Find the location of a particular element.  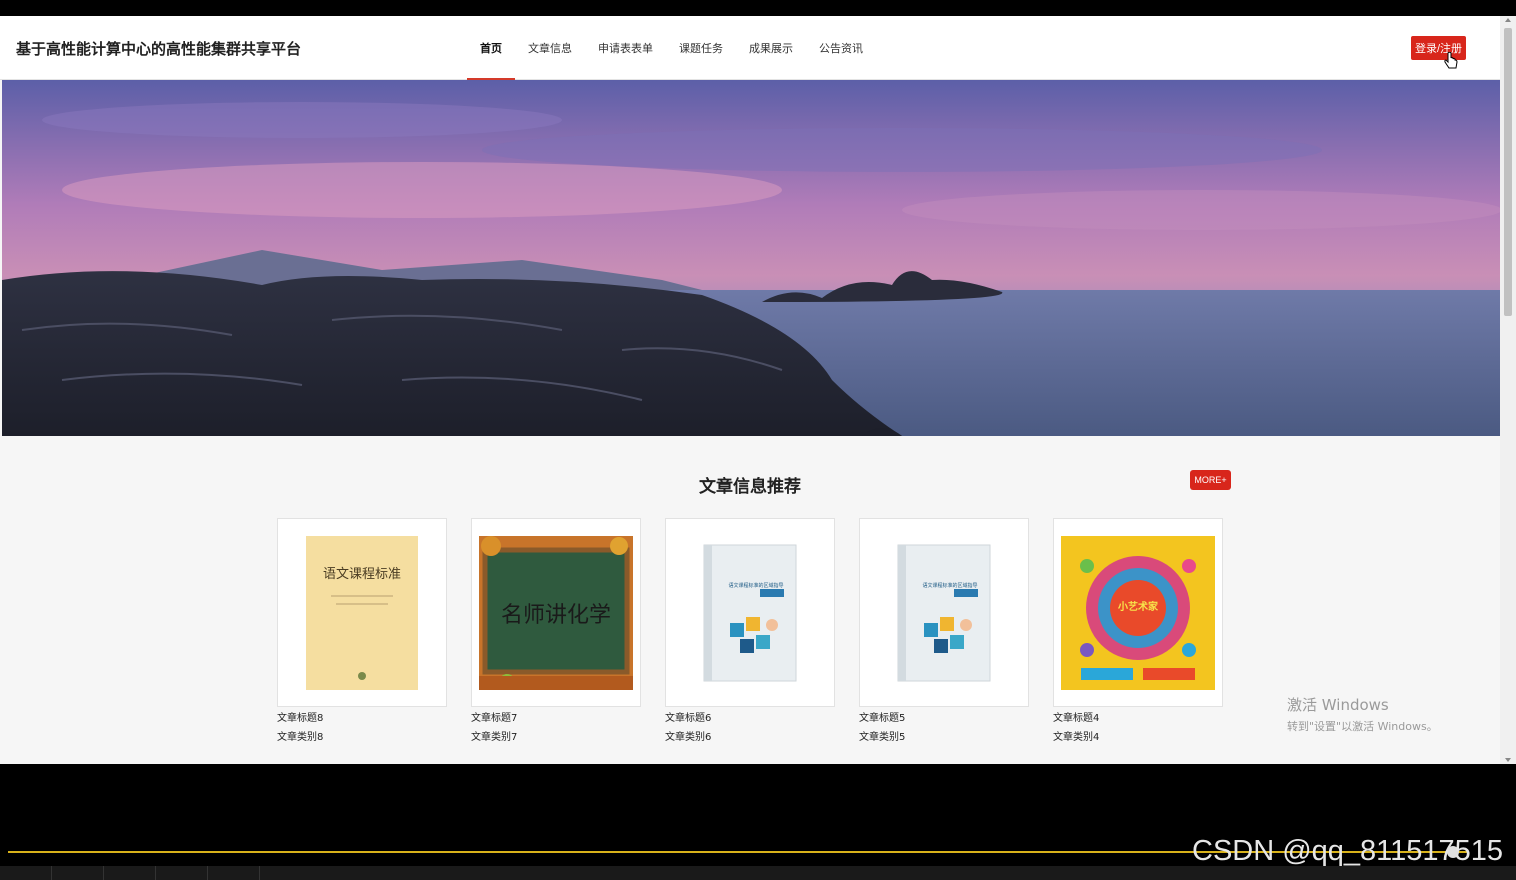

chalkboard-cover-image: 名师讲化学 is located at coordinates (556, 612).